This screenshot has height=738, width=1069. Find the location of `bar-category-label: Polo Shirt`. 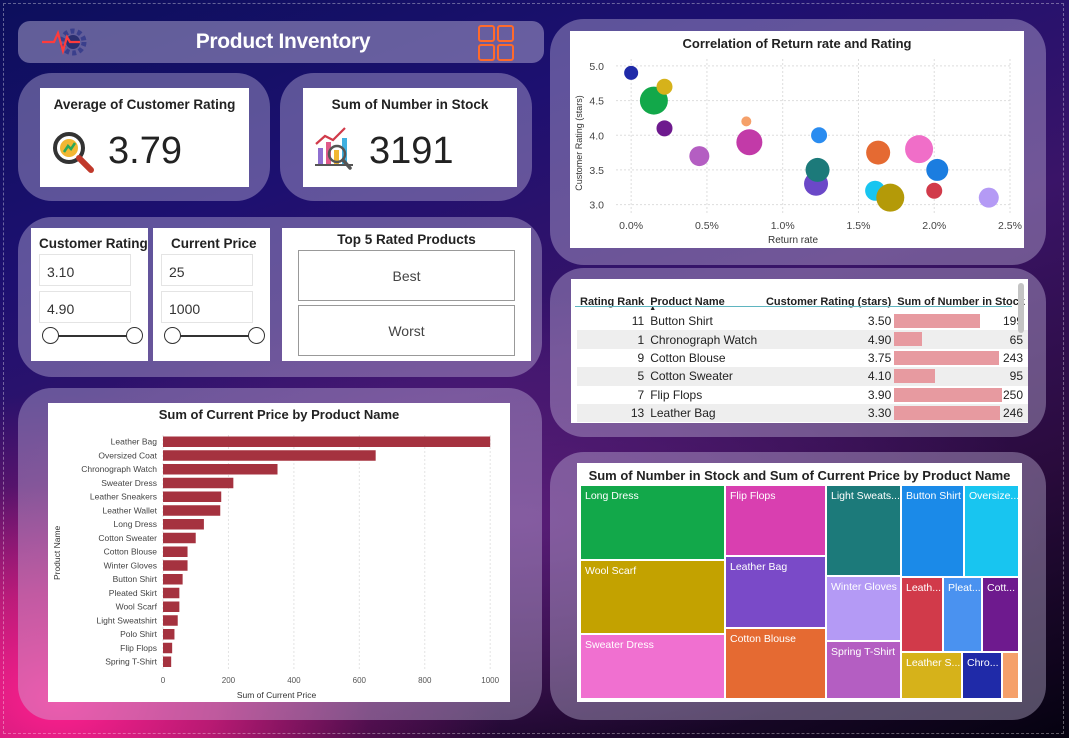

bar-category-label: Polo Shirt is located at coordinates (138, 634).